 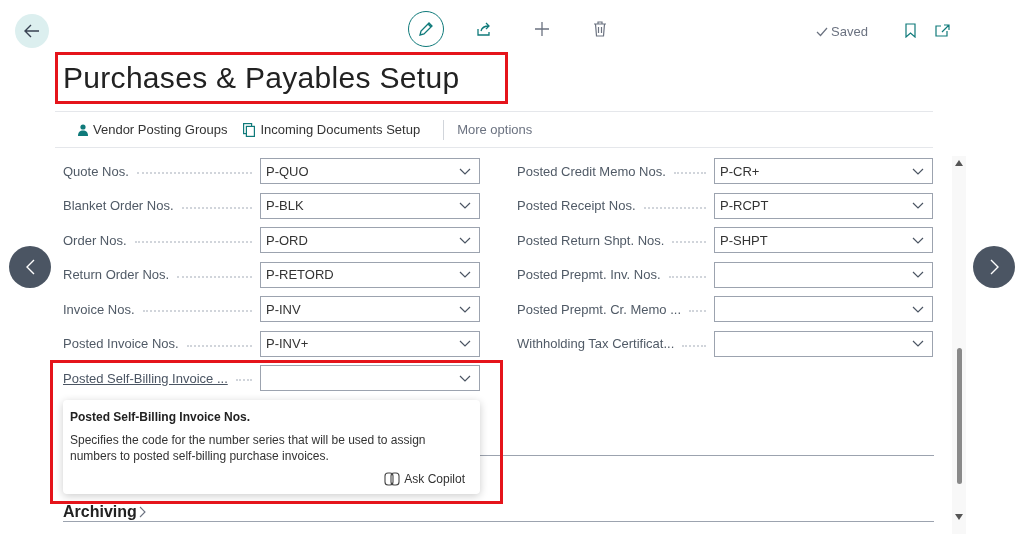 What do you see at coordinates (591, 240) in the screenshot?
I see `field-label: Posted Return Shpt. Nos.` at bounding box center [591, 240].